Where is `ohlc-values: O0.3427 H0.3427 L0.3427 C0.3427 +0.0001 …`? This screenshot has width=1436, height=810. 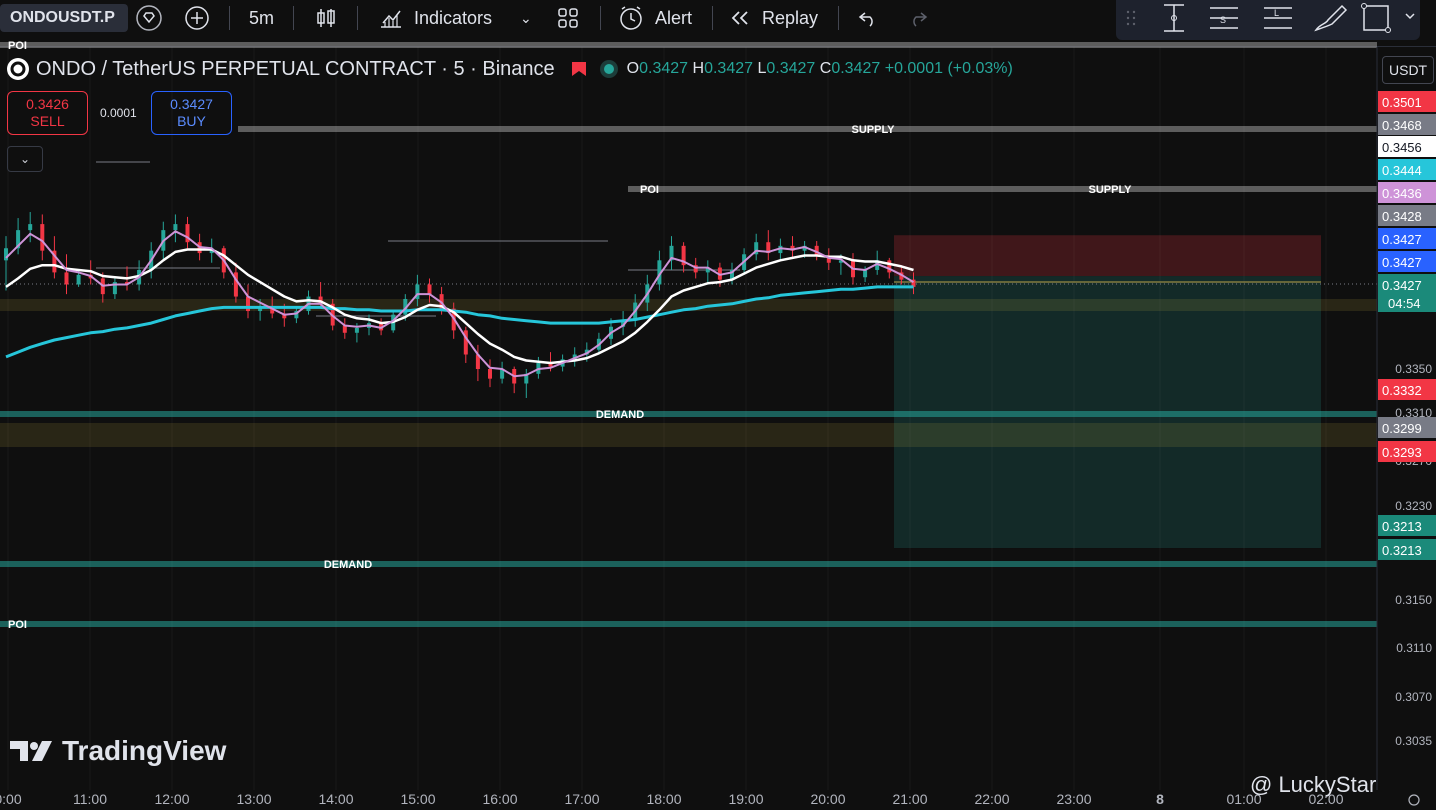
ohlc-values: O0.3427 H0.3427 L0.3427 C0.3427 +0.0001 … is located at coordinates (820, 69).